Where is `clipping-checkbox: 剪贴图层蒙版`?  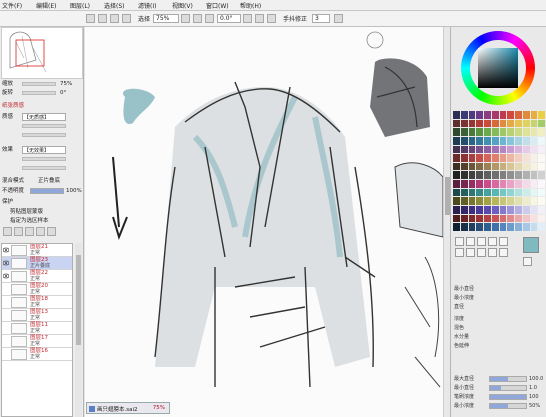
clipping-checkbox: 剪贴图层蒙版 is located at coordinates (50, 212).